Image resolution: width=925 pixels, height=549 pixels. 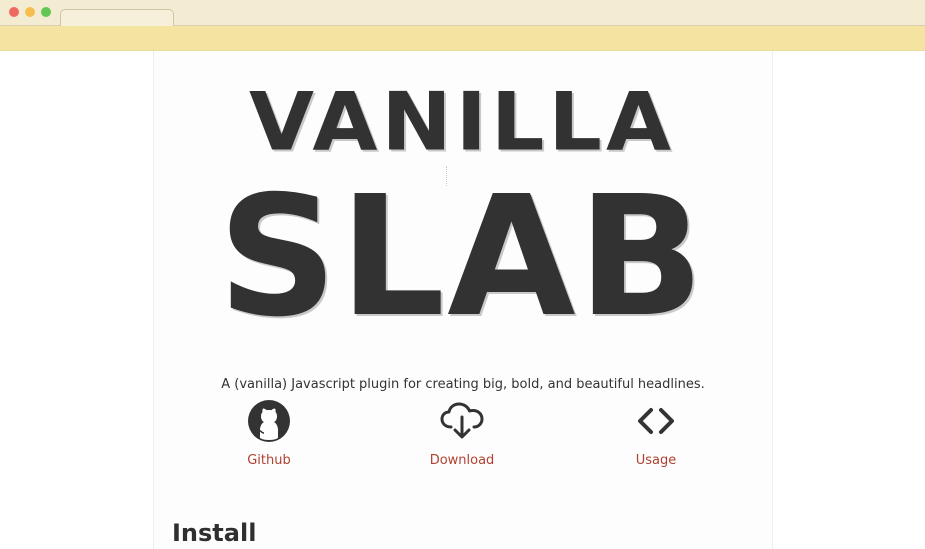 I want to click on maximize-window-button, so click(x=46, y=12).